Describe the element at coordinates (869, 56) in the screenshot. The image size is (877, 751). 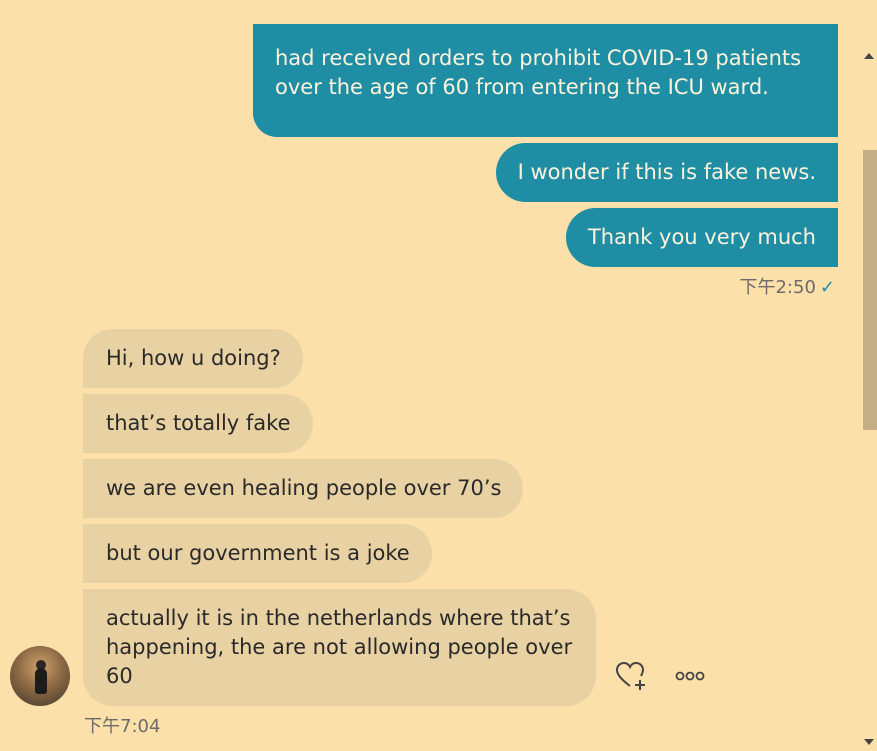
I see `scroll-up-arrow-icon` at that location.